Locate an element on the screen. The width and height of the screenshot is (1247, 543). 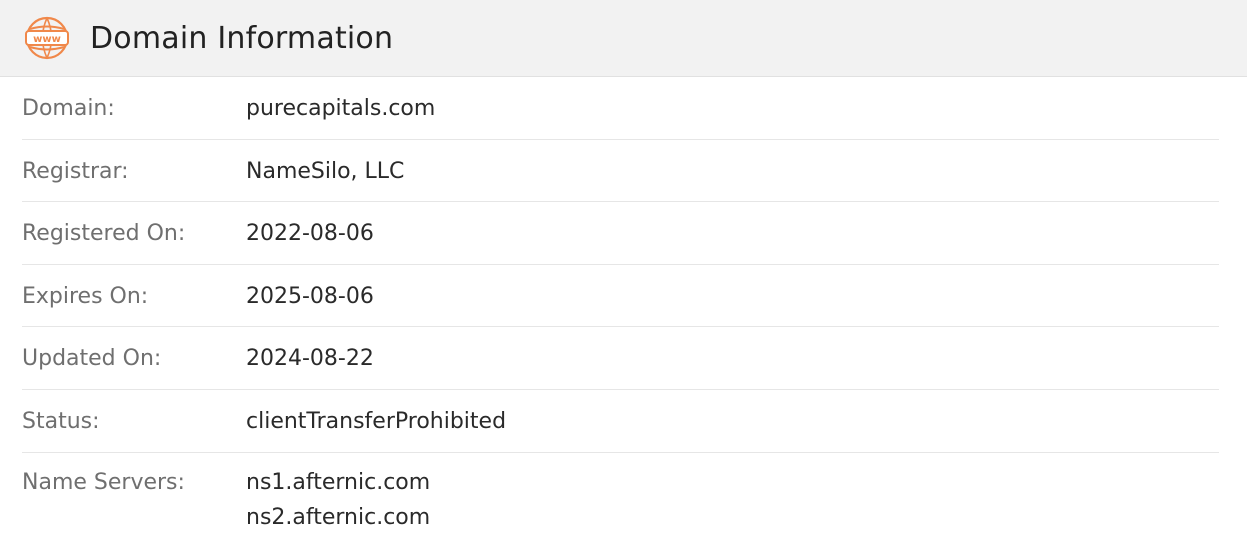
page-title: Domain Information is located at coordinates (242, 38).